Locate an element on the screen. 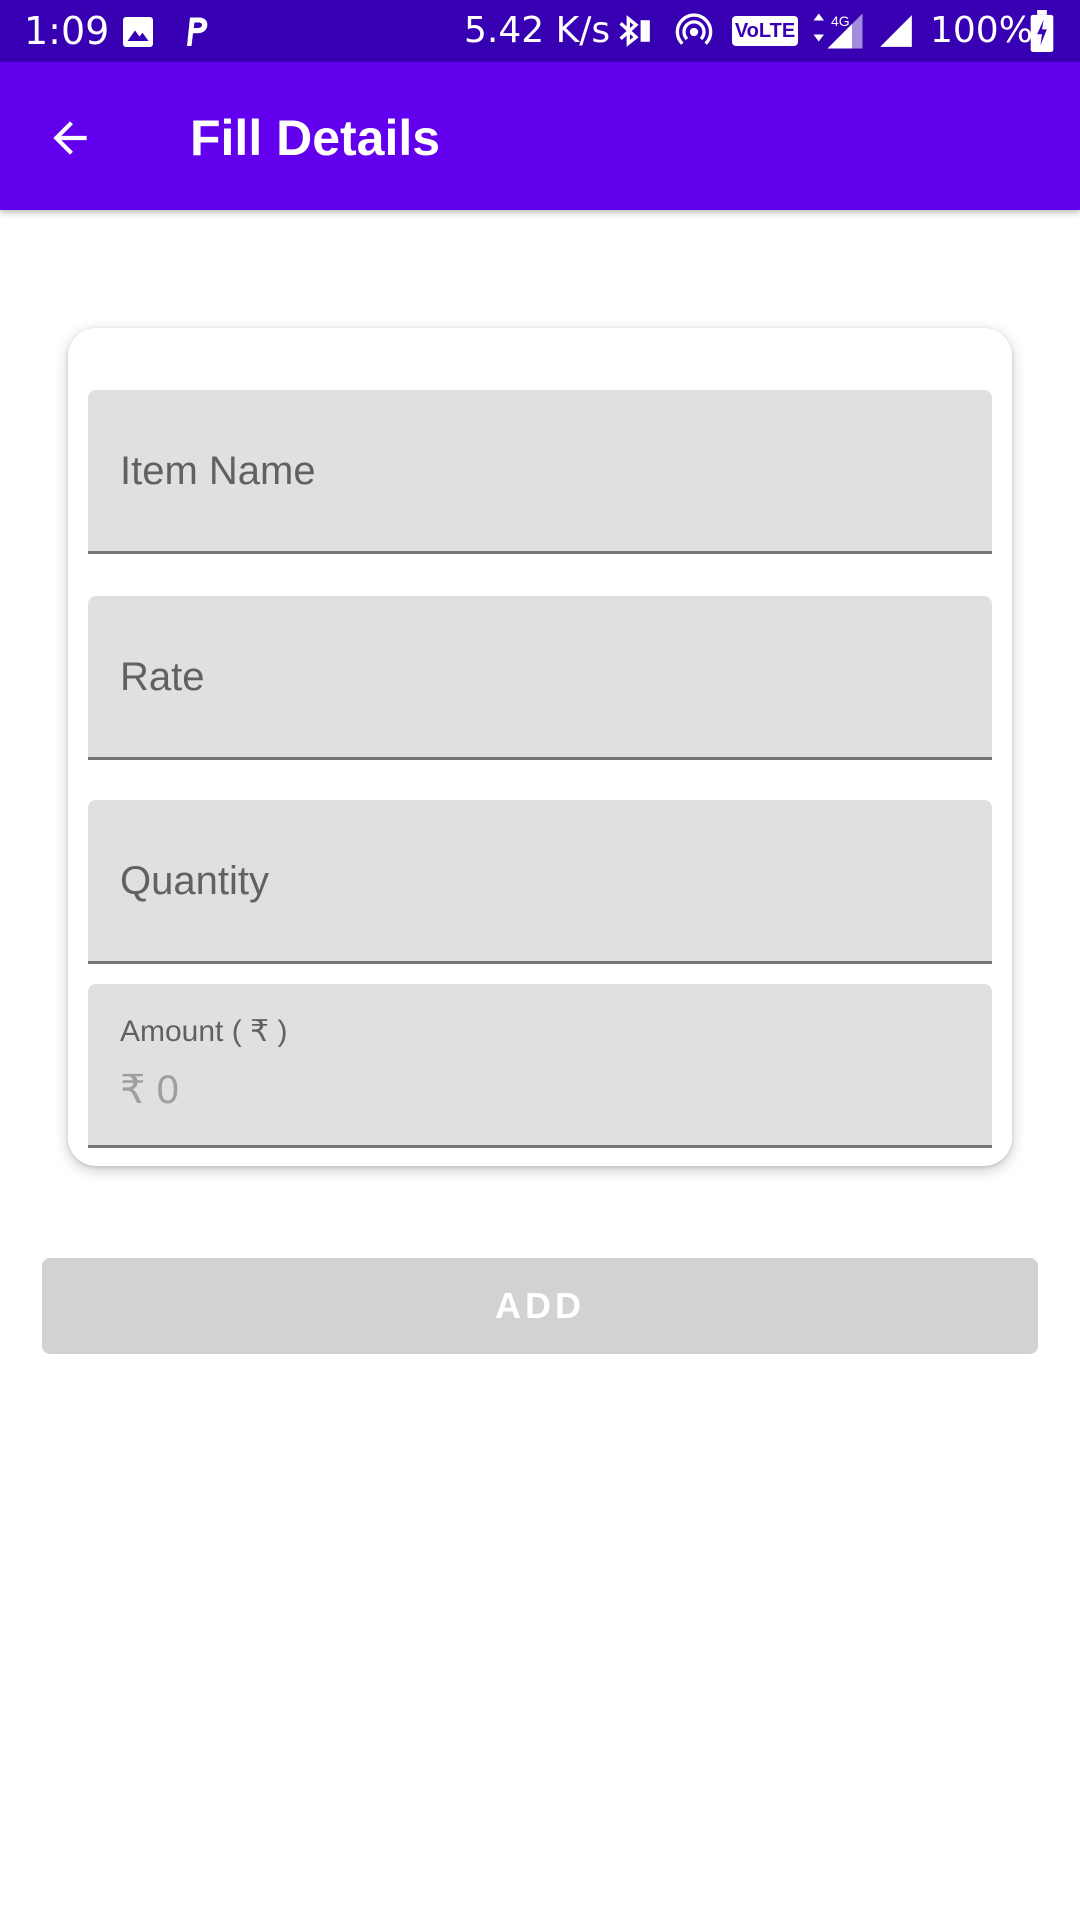 The width and height of the screenshot is (1080, 1920). page-title: Fill Details is located at coordinates (315, 138).